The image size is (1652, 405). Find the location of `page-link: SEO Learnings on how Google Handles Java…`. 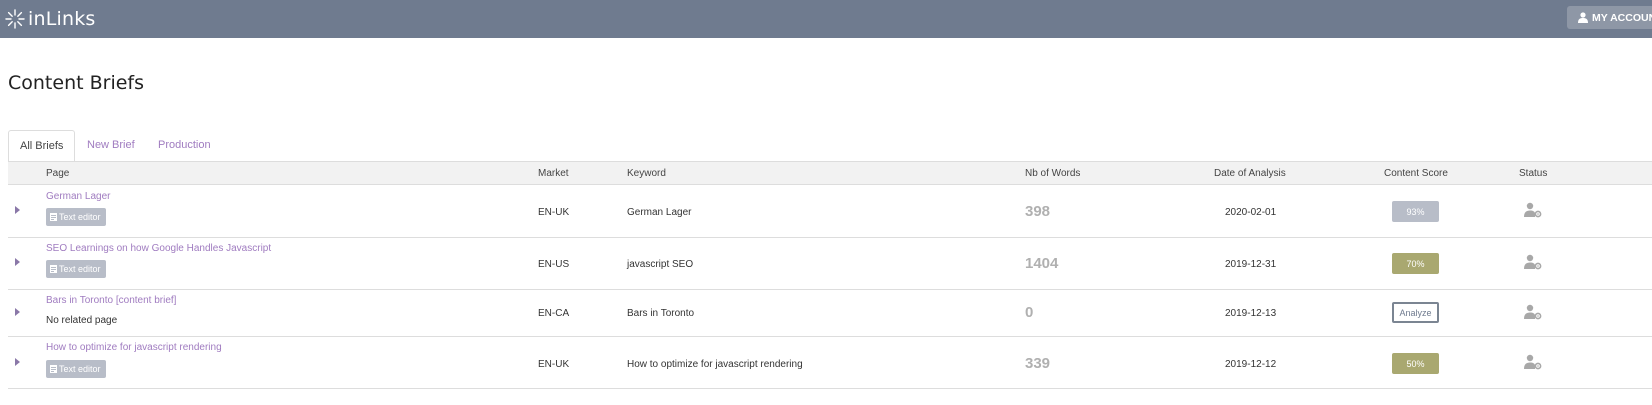

page-link: SEO Learnings on how Google Handles Java… is located at coordinates (158, 248).